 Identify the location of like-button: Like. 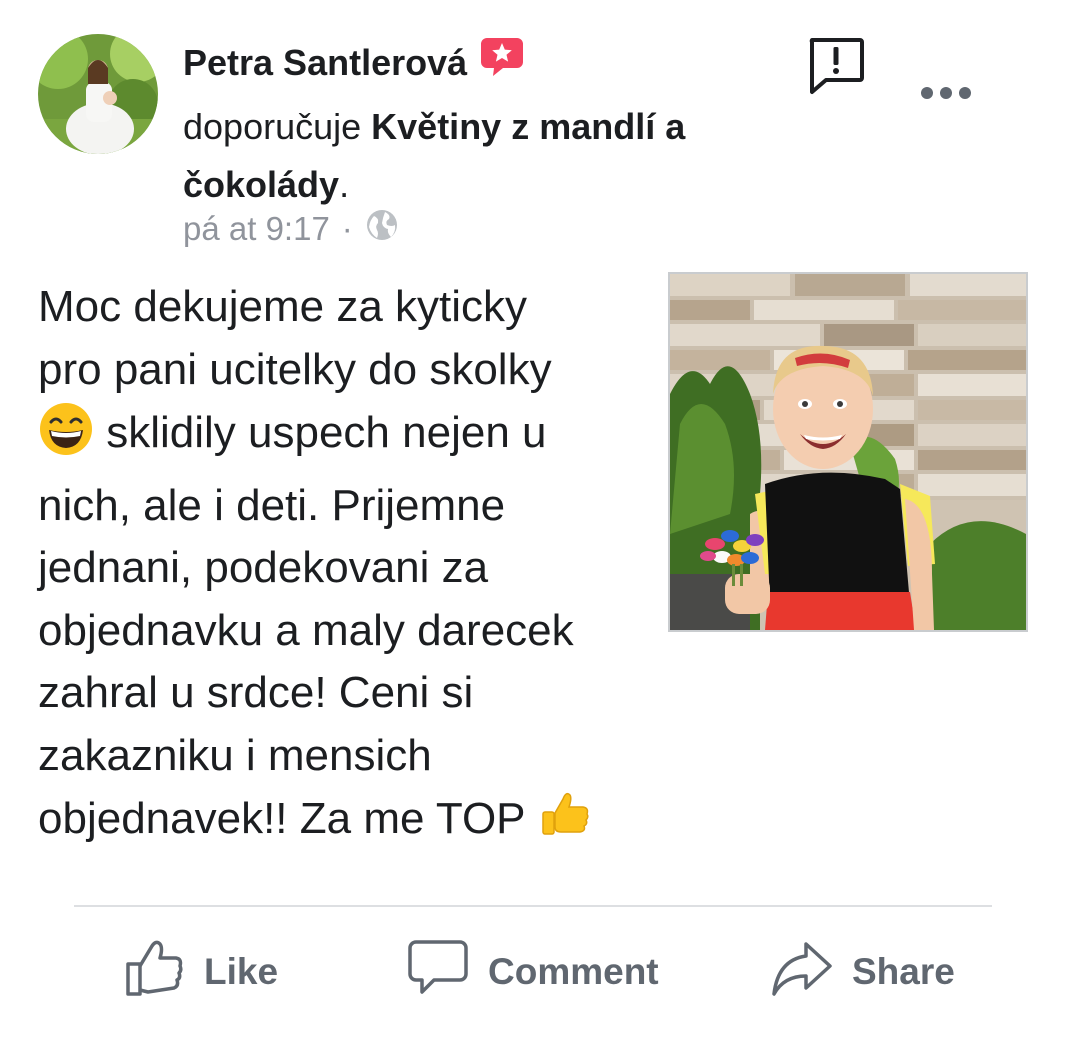
(201, 972).